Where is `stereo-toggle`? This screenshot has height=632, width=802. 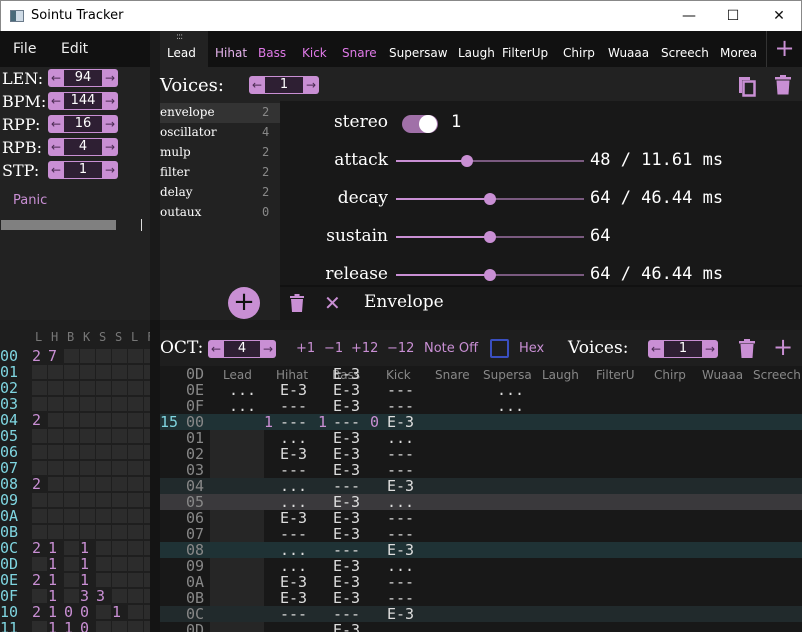
stereo-toggle is located at coordinates (420, 124).